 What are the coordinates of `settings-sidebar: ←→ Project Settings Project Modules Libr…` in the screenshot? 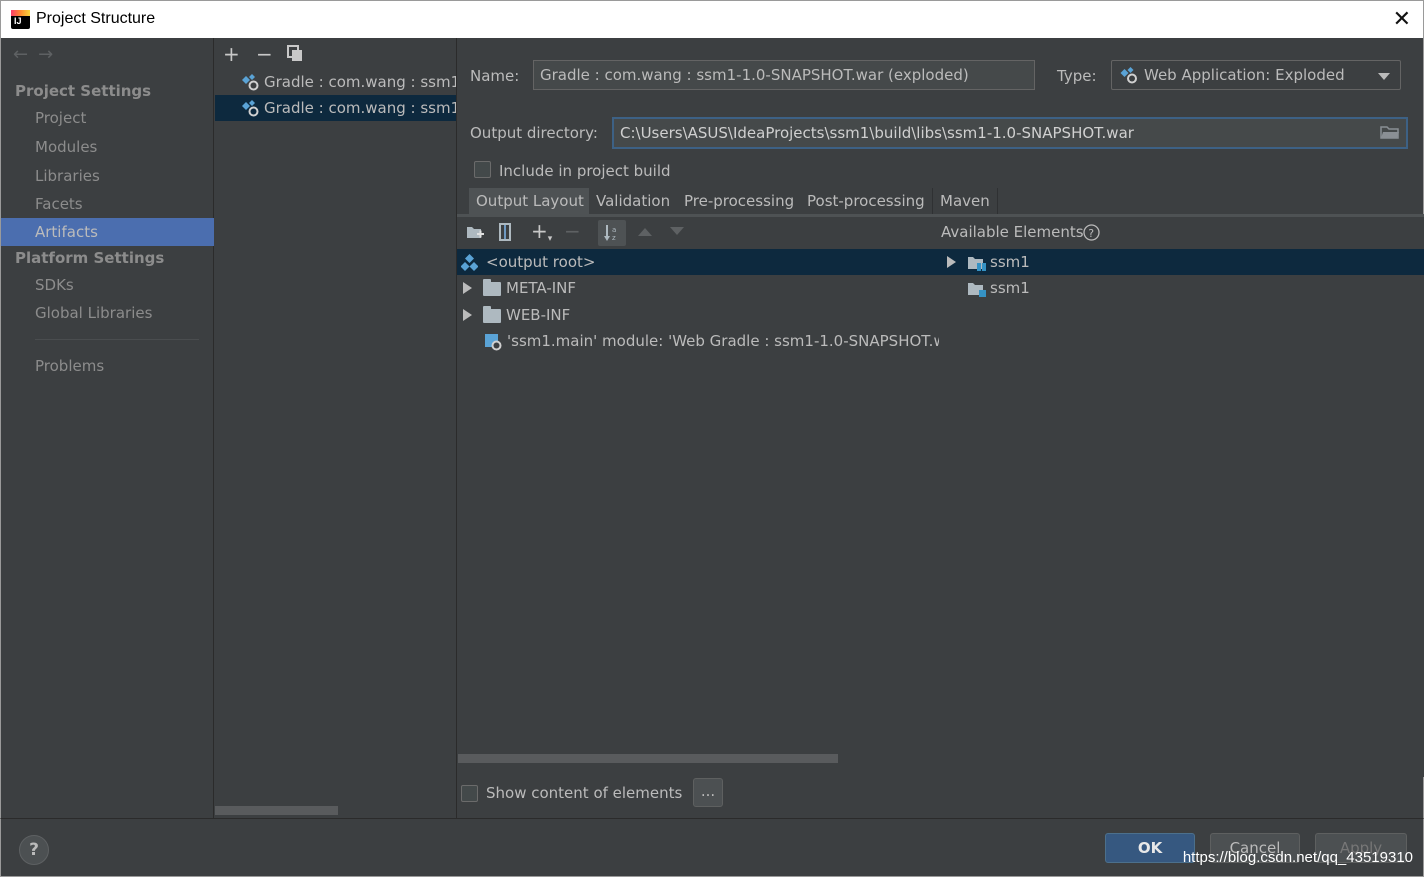 It's located at (107, 428).